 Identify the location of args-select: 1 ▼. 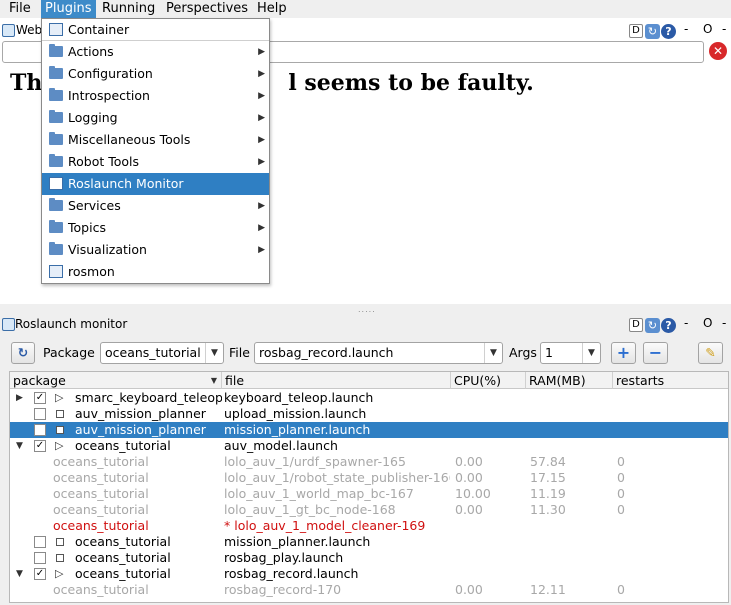
(570, 353).